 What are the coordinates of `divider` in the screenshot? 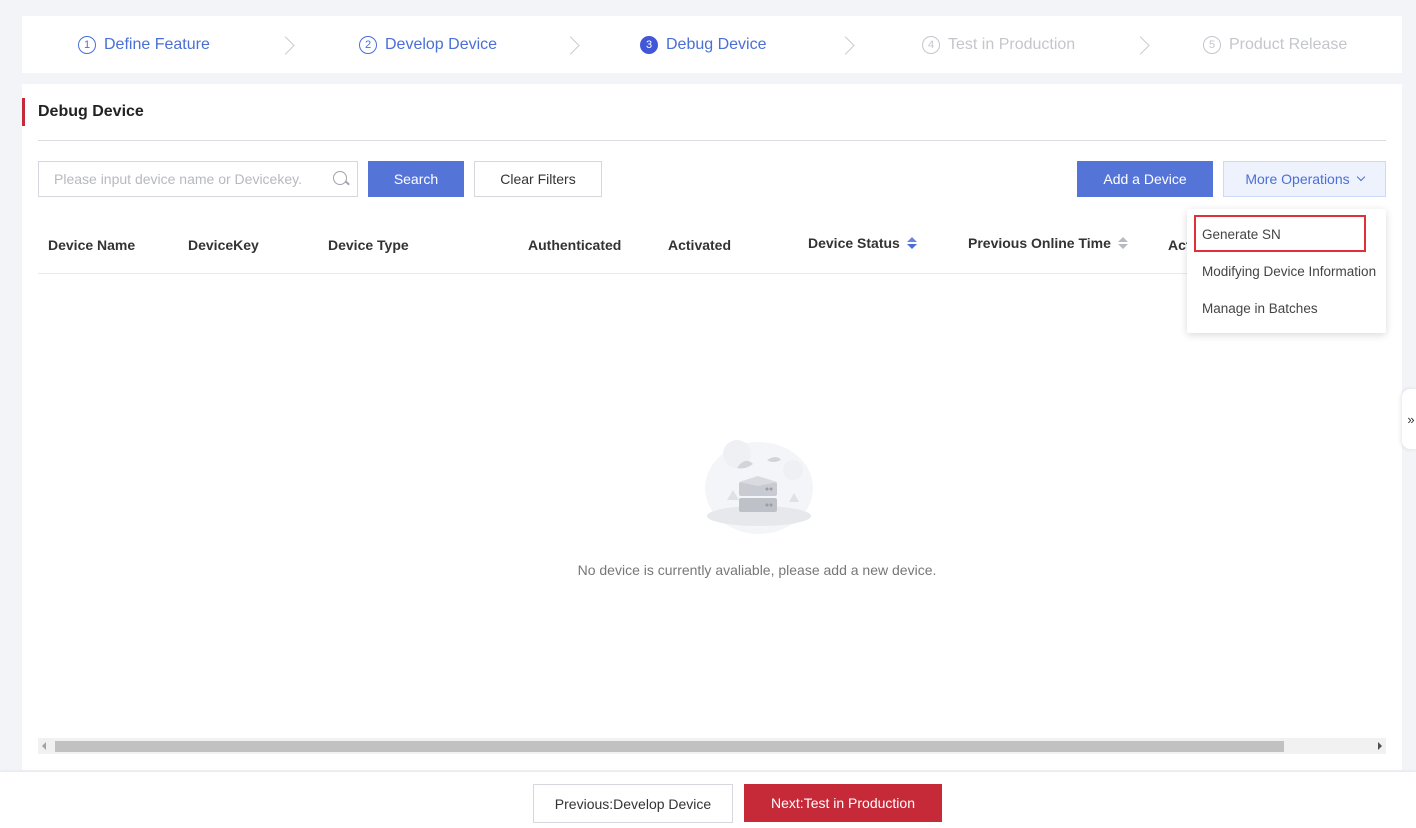 It's located at (712, 140).